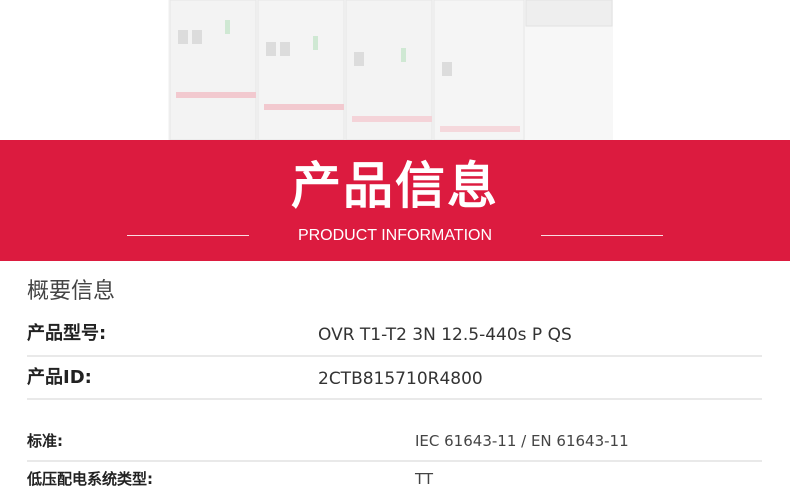 Image resolution: width=790 pixels, height=491 pixels. I want to click on system-type-label: 低压配电系统类型:, so click(90, 479).